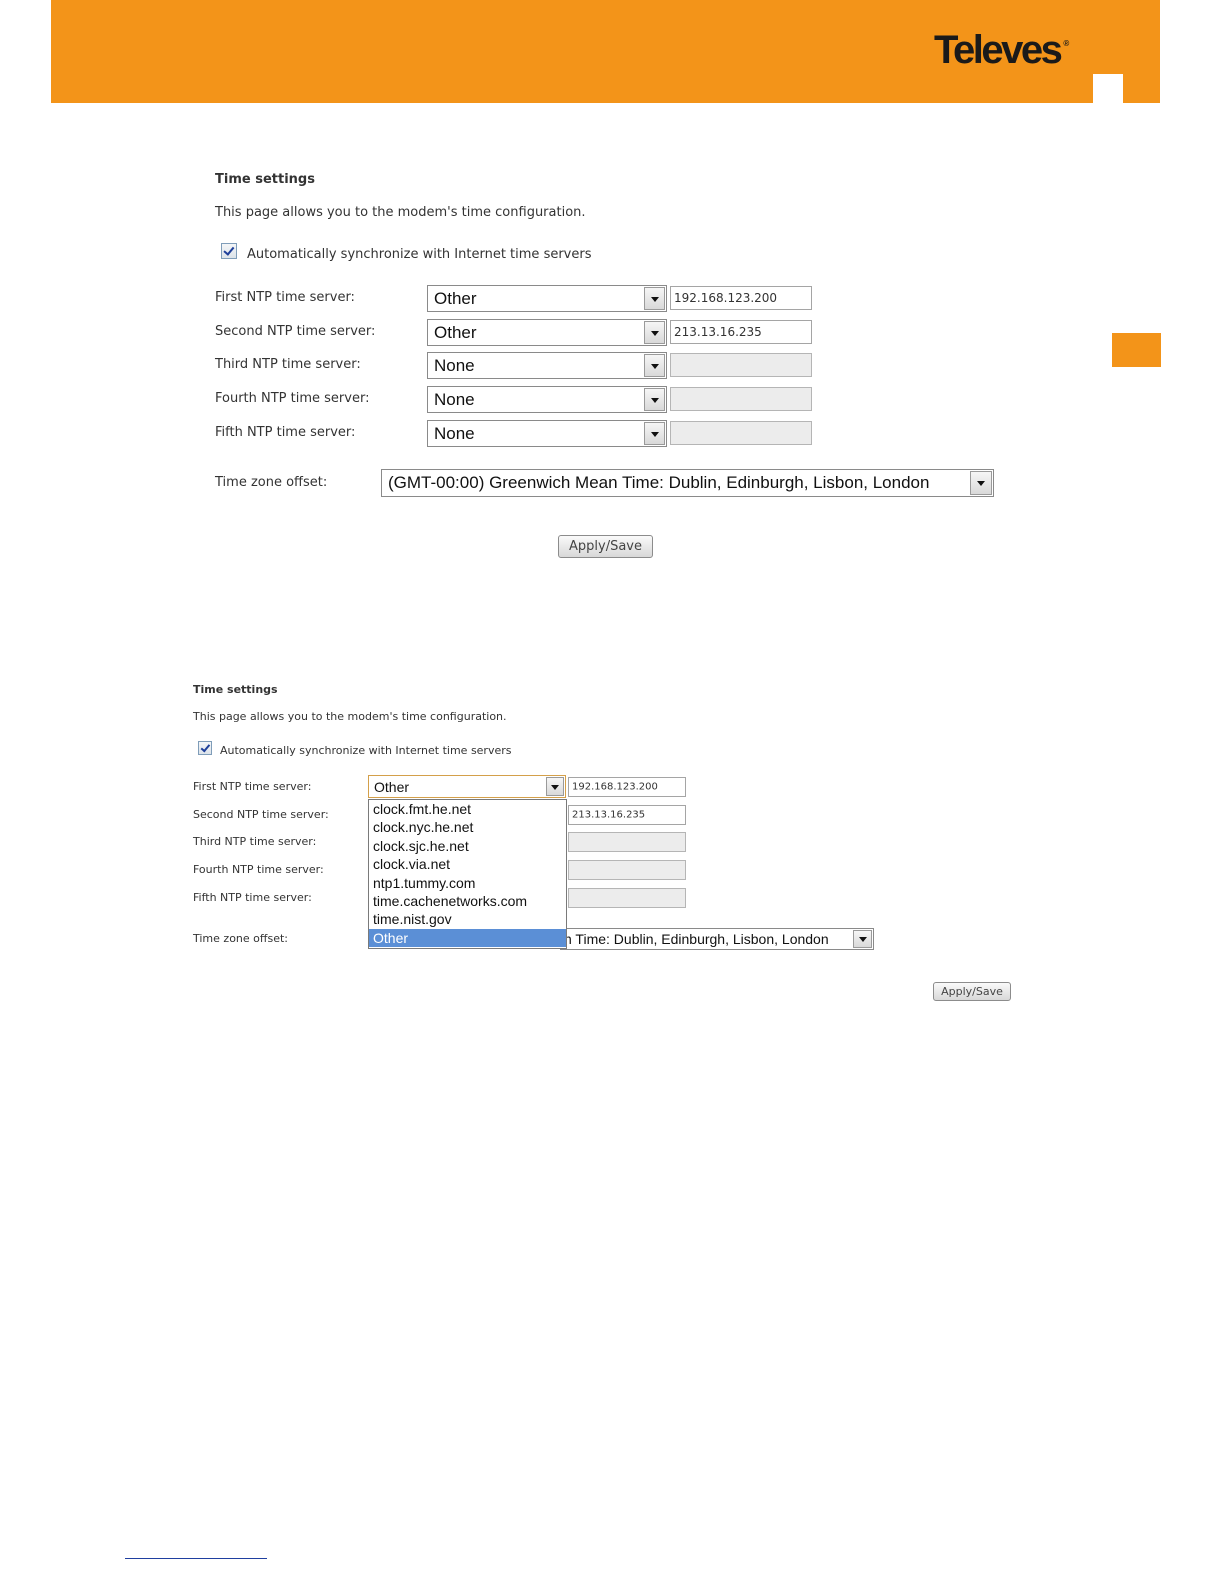  I want to click on dropdown-option: ntp1.tummy.com, so click(467, 883).